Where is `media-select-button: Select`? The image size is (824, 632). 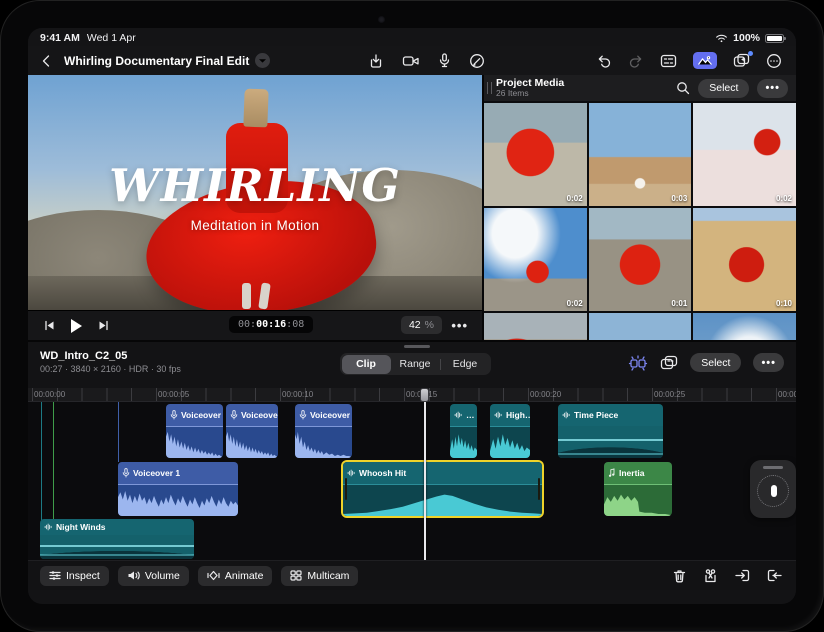 media-select-button: Select is located at coordinates (724, 88).